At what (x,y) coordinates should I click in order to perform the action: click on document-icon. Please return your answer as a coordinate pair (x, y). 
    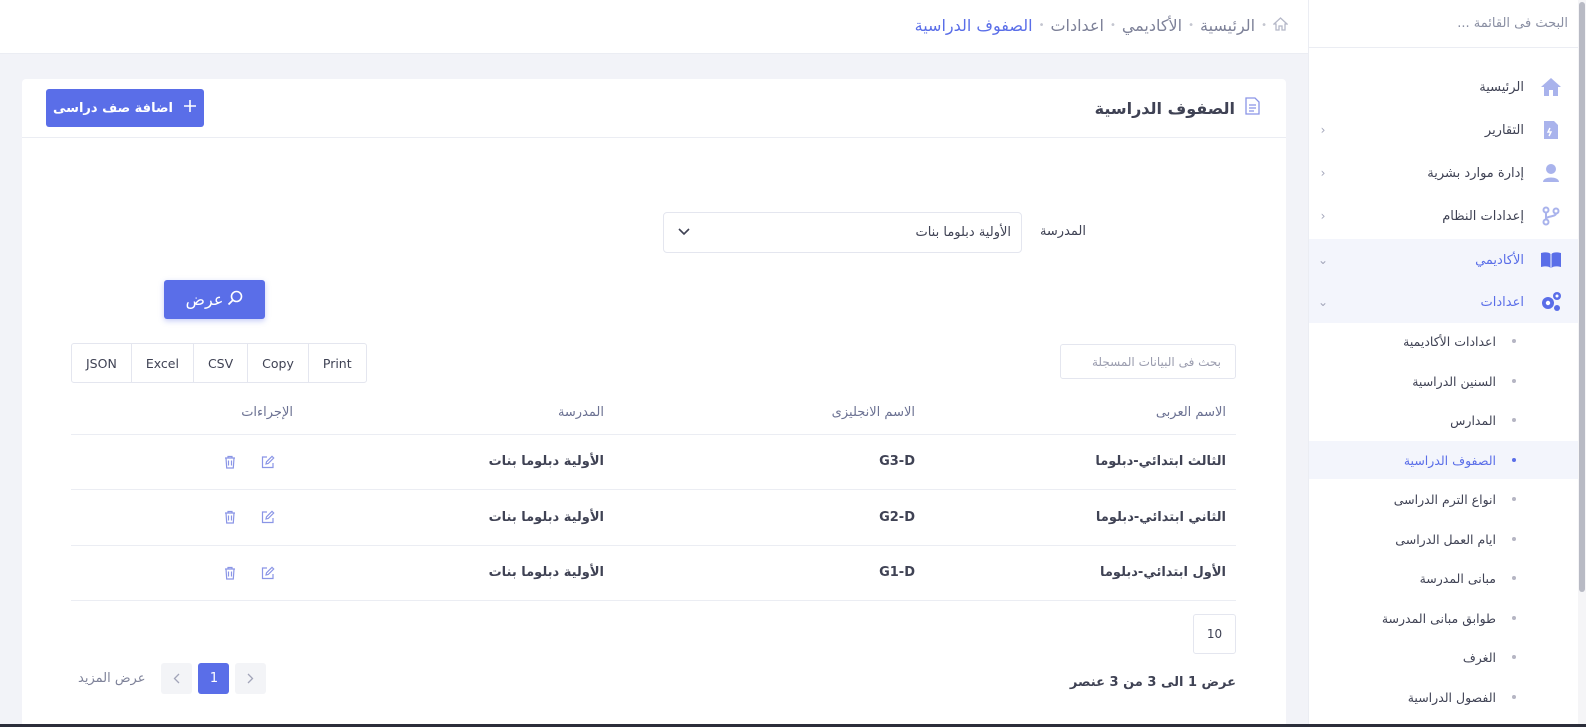
    Looking at the image, I should click on (1252, 108).